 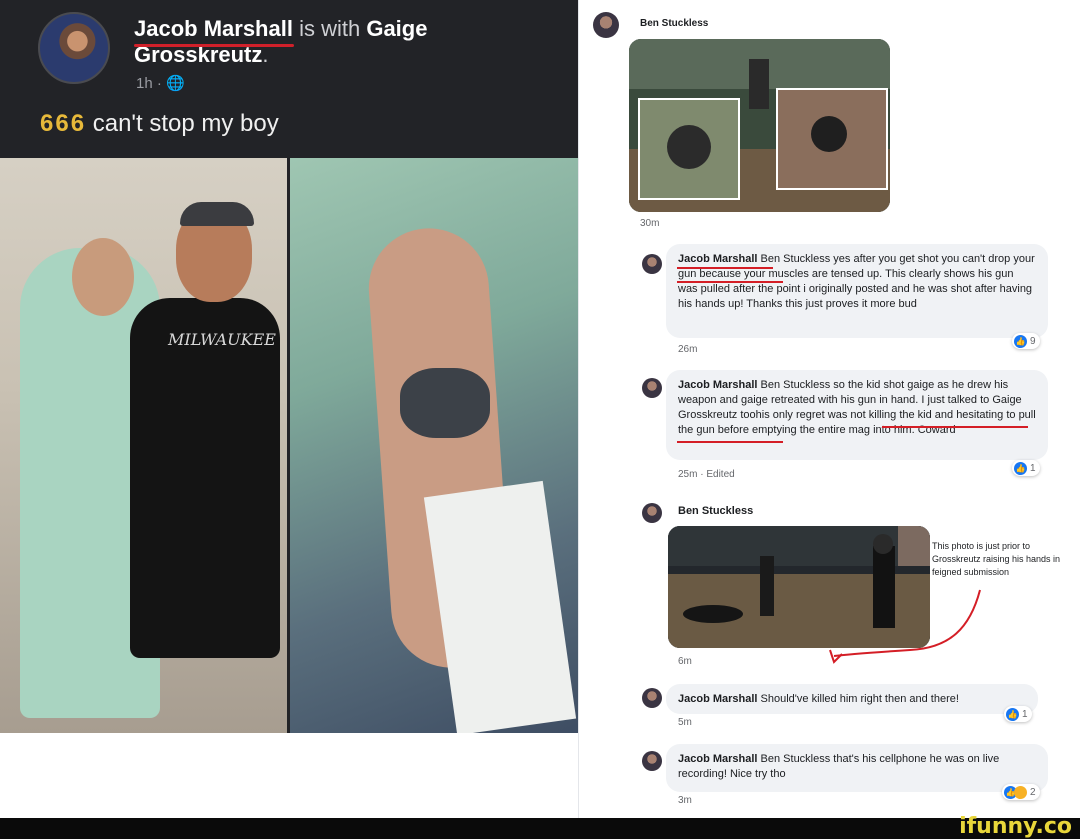 I want to click on comment-2-time: 25m · Edited, so click(x=706, y=474).